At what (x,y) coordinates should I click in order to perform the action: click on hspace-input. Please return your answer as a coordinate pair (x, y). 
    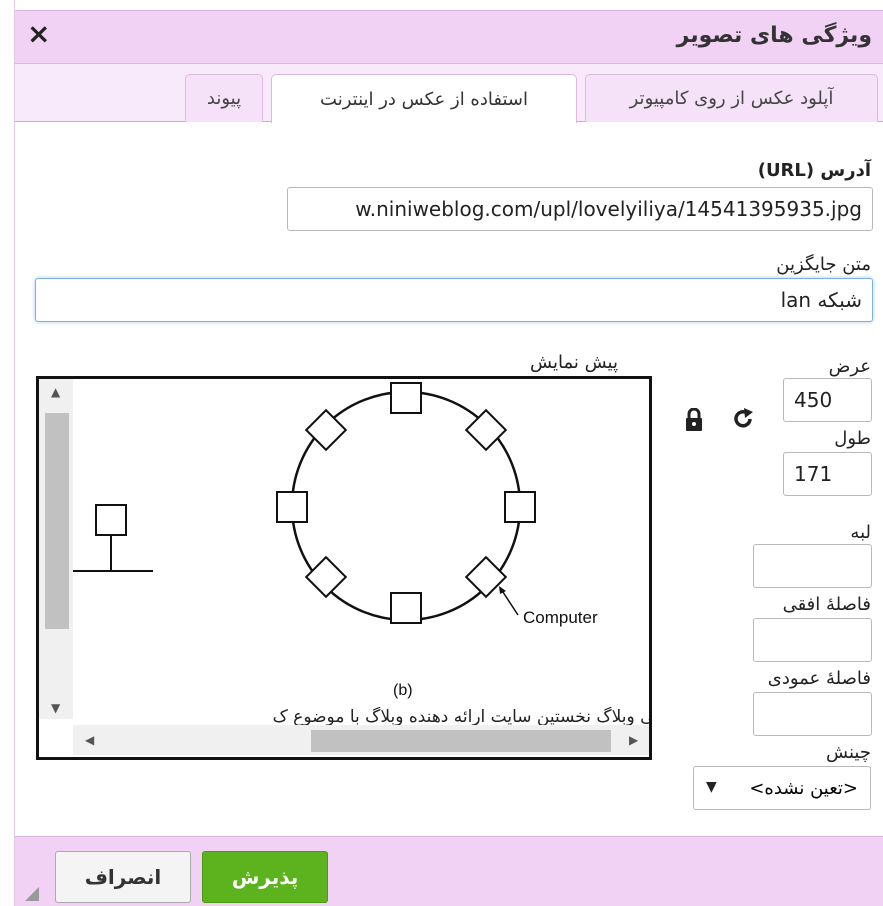
    Looking at the image, I should click on (812, 640).